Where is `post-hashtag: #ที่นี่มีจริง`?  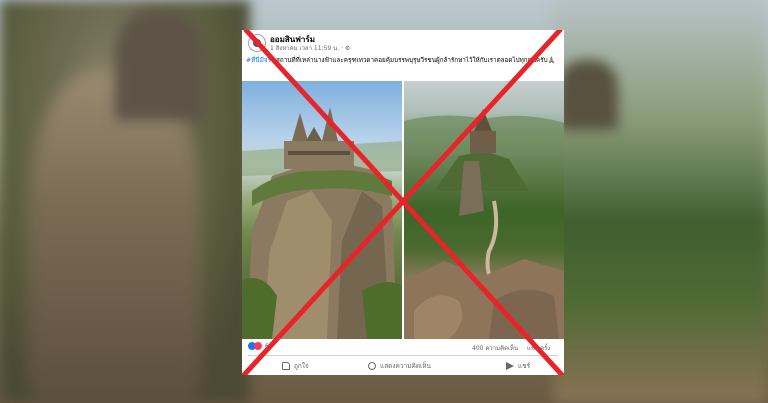 post-hashtag: #ที่นี่มีจริง is located at coordinates (260, 60).